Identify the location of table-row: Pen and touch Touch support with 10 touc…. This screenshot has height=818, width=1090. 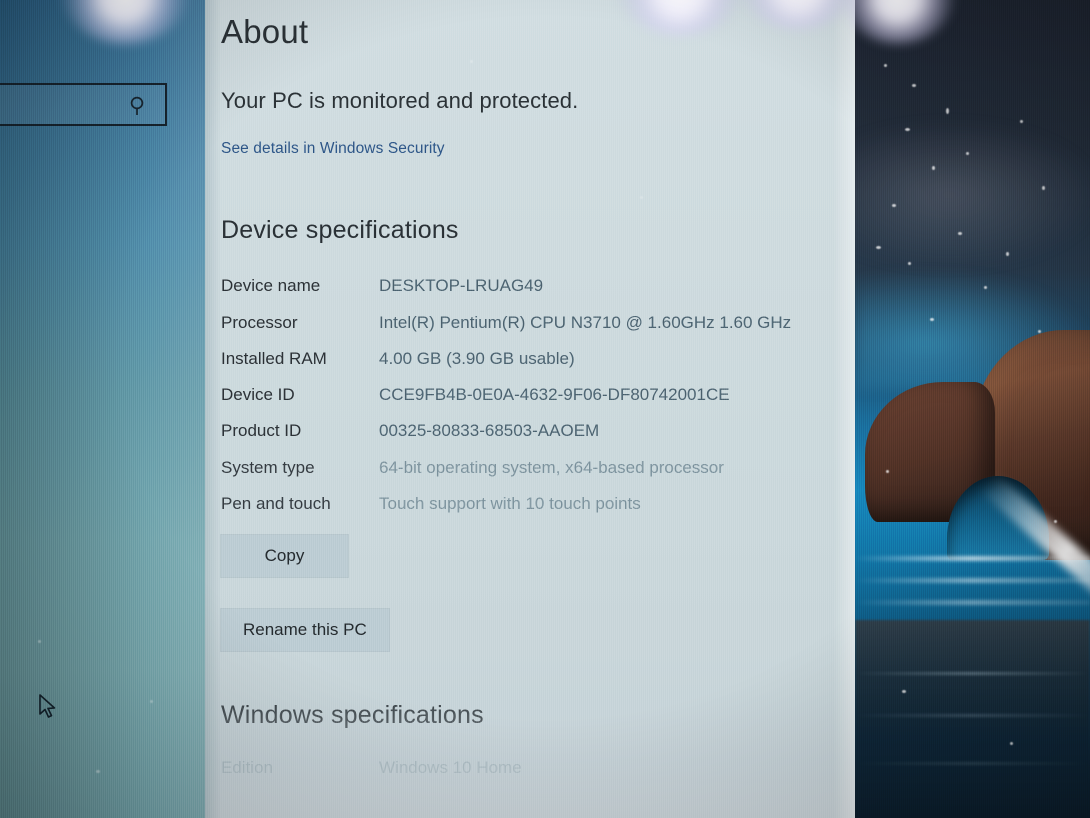
(521, 511).